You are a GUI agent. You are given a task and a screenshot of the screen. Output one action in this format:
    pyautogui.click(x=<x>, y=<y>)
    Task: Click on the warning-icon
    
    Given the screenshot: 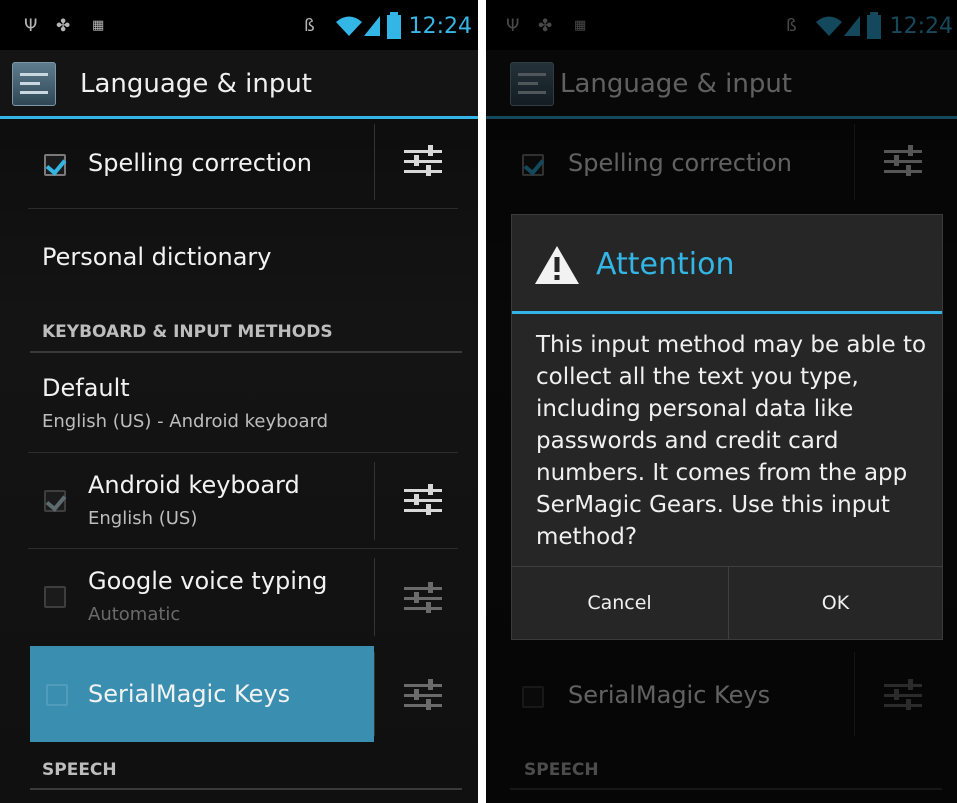 What is the action you would take?
    pyautogui.click(x=557, y=265)
    